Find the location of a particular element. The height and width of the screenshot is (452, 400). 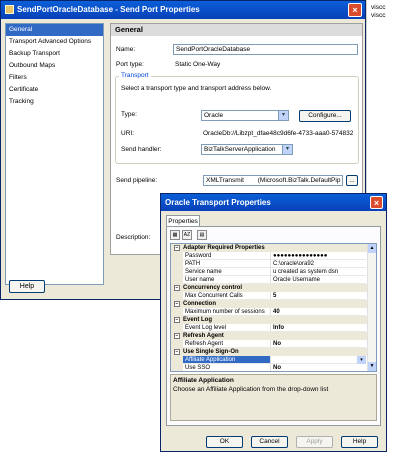

property-row: Affiliate Application ▾ is located at coordinates (273, 360).